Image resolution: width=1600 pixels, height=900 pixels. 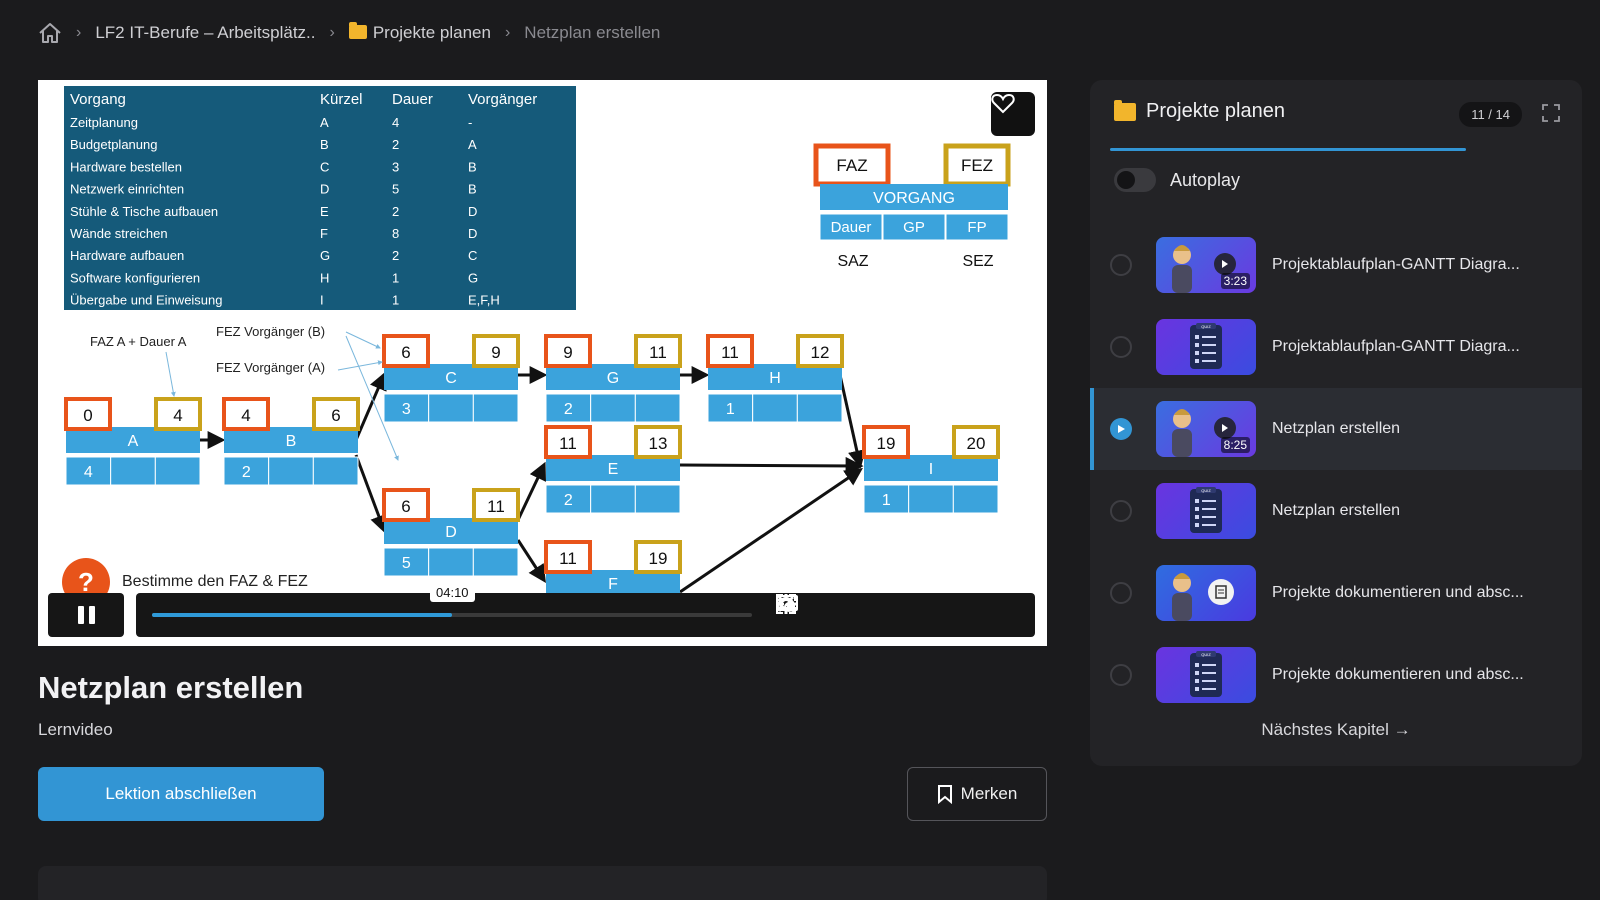 I want to click on favorite-button, so click(x=1013, y=114).